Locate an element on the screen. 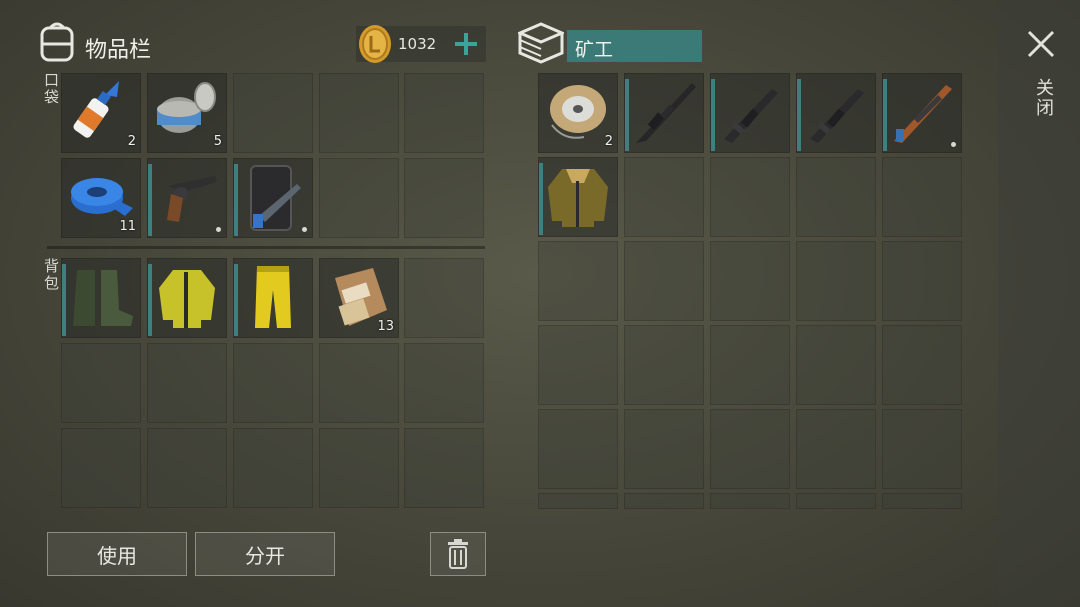 This screenshot has width=1080, height=607. item-quantity: 11 is located at coordinates (127, 226).